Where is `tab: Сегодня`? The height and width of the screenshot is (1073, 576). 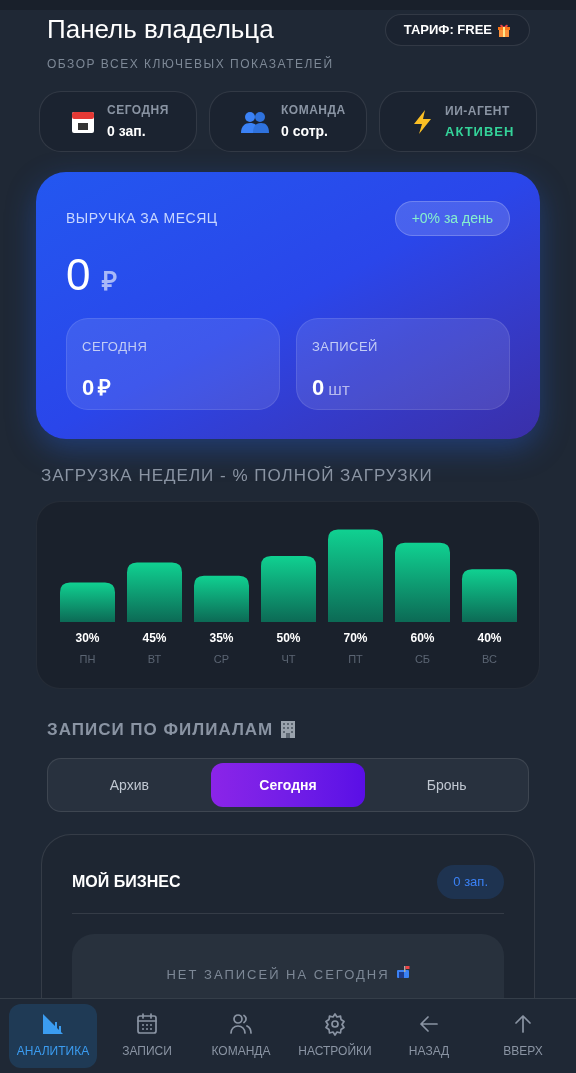
tab: Сегодня is located at coordinates (288, 785).